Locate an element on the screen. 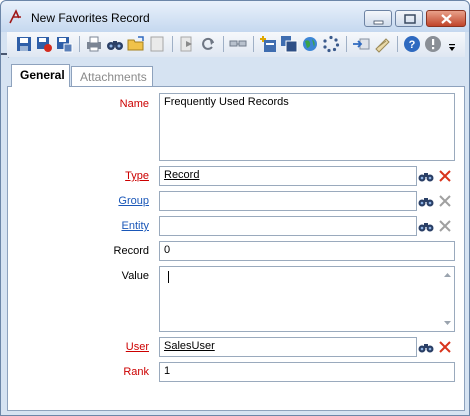 Image resolution: width=470 pixels, height=416 pixels. user-clear-button is located at coordinates (445, 347).